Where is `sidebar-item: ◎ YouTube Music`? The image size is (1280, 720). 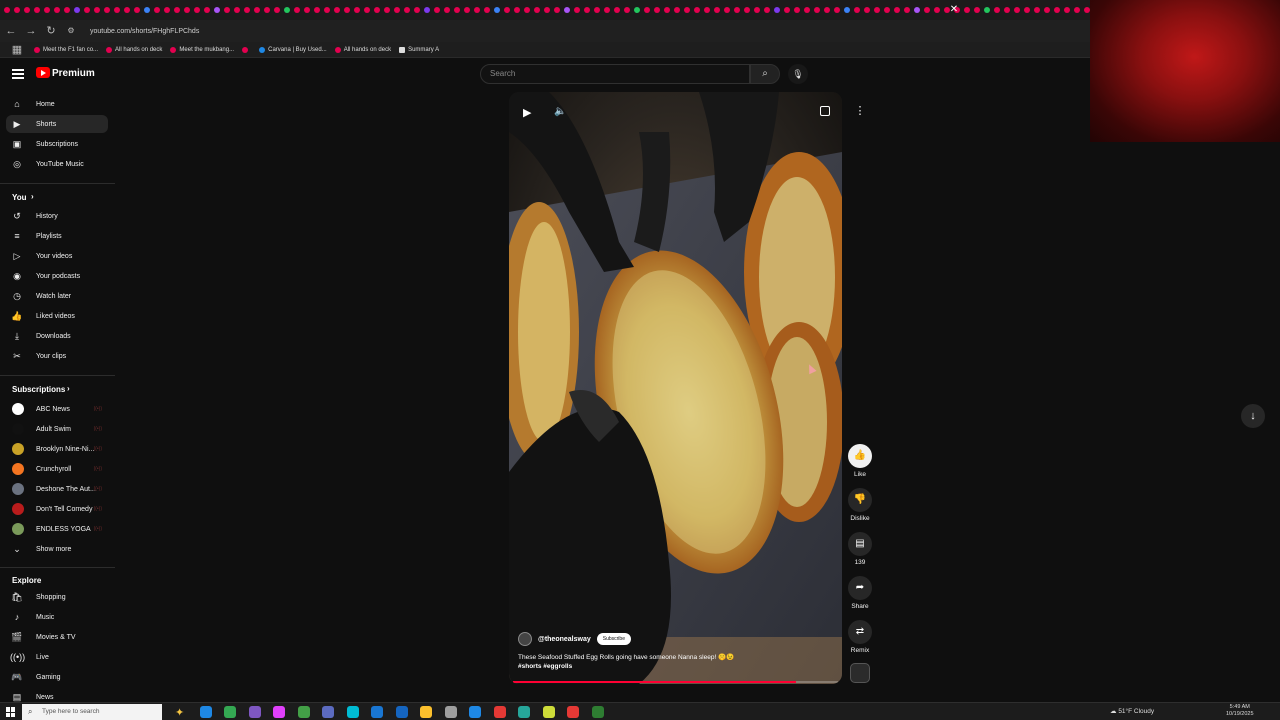
sidebar-item: ◎ YouTube Music is located at coordinates (57, 164).